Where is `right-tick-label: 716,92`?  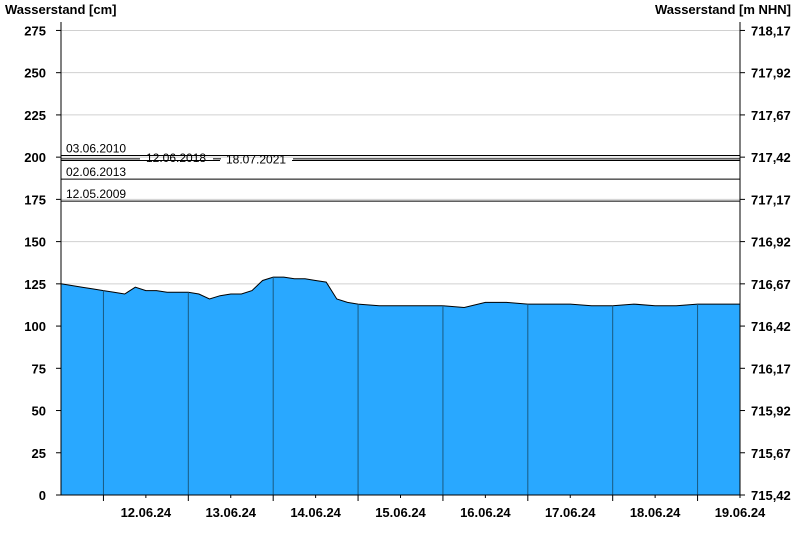 right-tick-label: 716,92 is located at coordinates (771, 242).